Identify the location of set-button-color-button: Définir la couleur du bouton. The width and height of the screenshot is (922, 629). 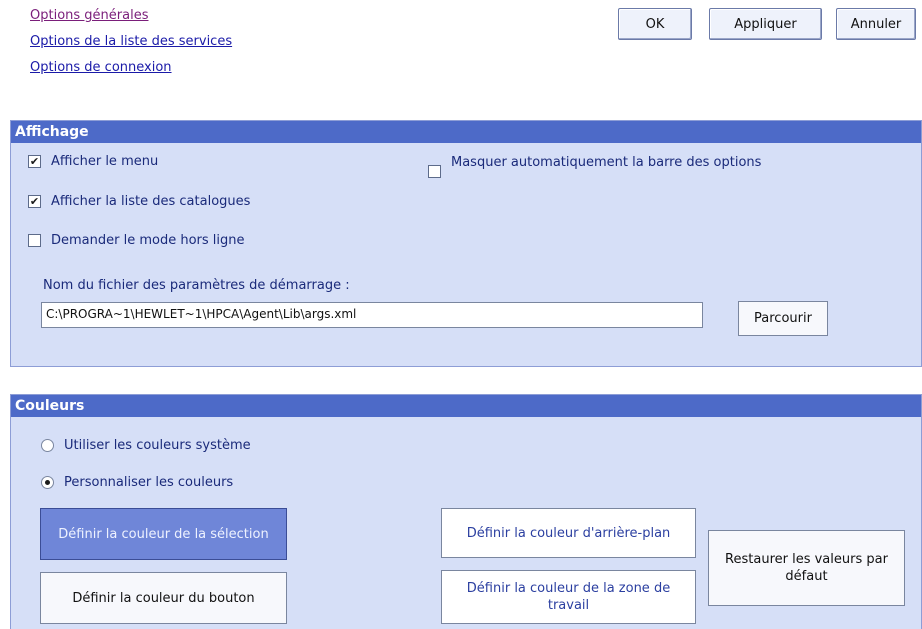
(163, 598).